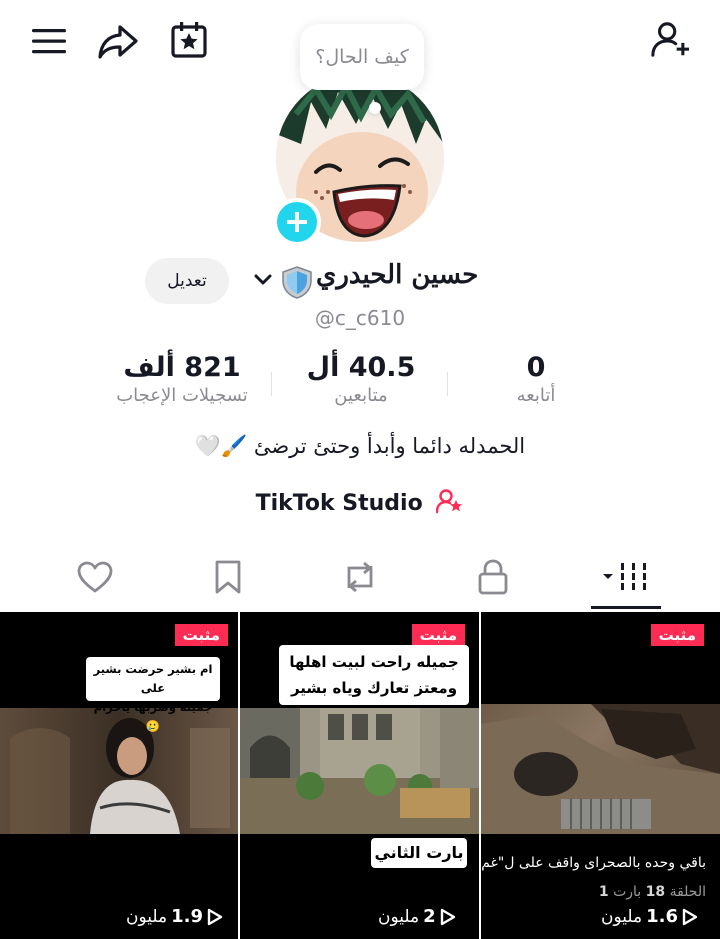 The image size is (720, 939). I want to click on tab-videos, so click(626, 577).